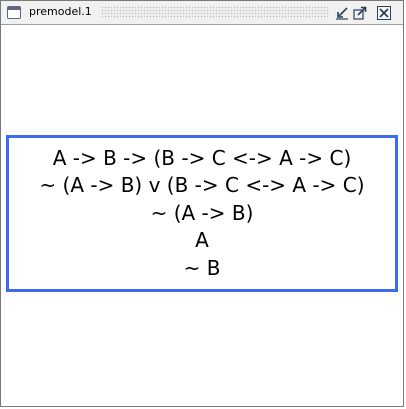 Image resolution: width=406 pixels, height=409 pixels. What do you see at coordinates (60, 11) in the screenshot?
I see `window-title: premodel.1` at bounding box center [60, 11].